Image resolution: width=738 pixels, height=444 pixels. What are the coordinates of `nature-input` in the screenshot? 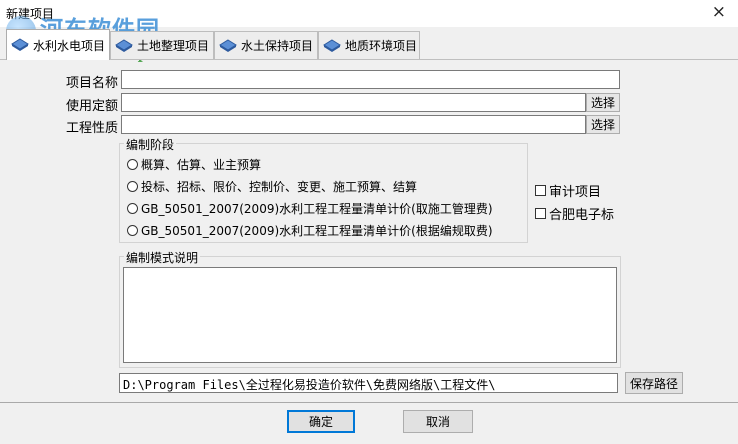 It's located at (353, 124).